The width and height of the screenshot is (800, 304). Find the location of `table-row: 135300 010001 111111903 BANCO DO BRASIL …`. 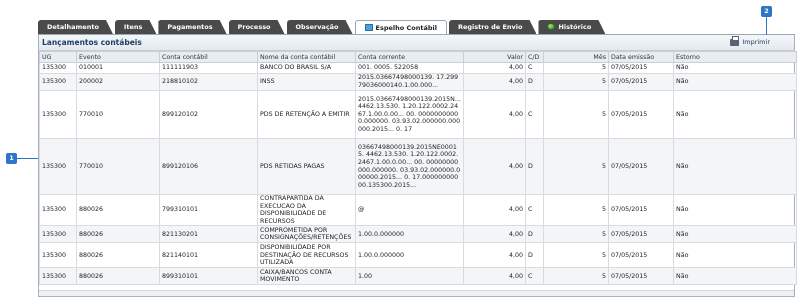

table-row: 135300 010001 111111903 BANCO DO BRASIL … is located at coordinates (418, 68).